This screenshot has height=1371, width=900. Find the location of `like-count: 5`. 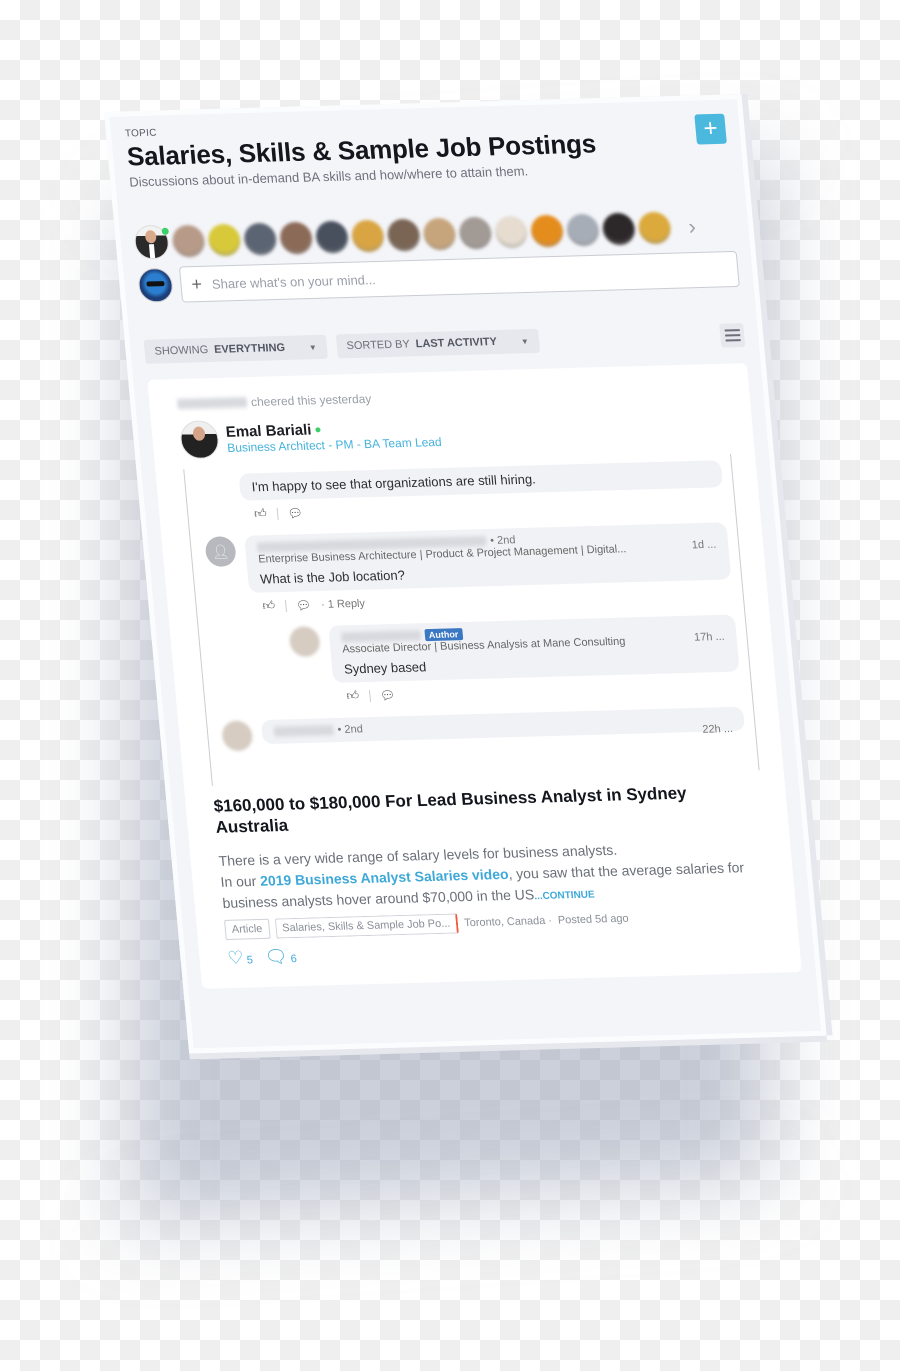

like-count: 5 is located at coordinates (250, 960).